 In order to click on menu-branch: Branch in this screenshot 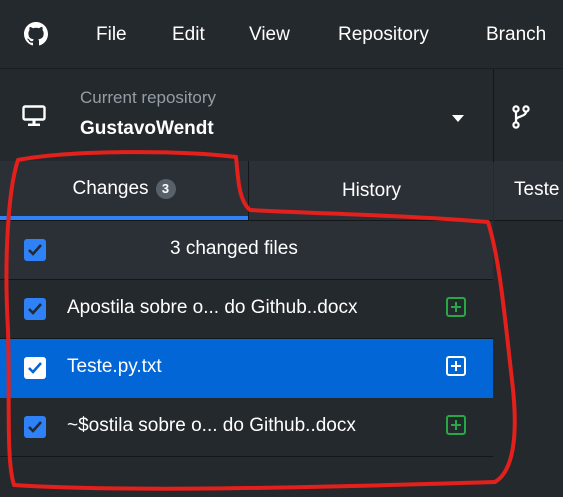, I will do `click(516, 35)`.